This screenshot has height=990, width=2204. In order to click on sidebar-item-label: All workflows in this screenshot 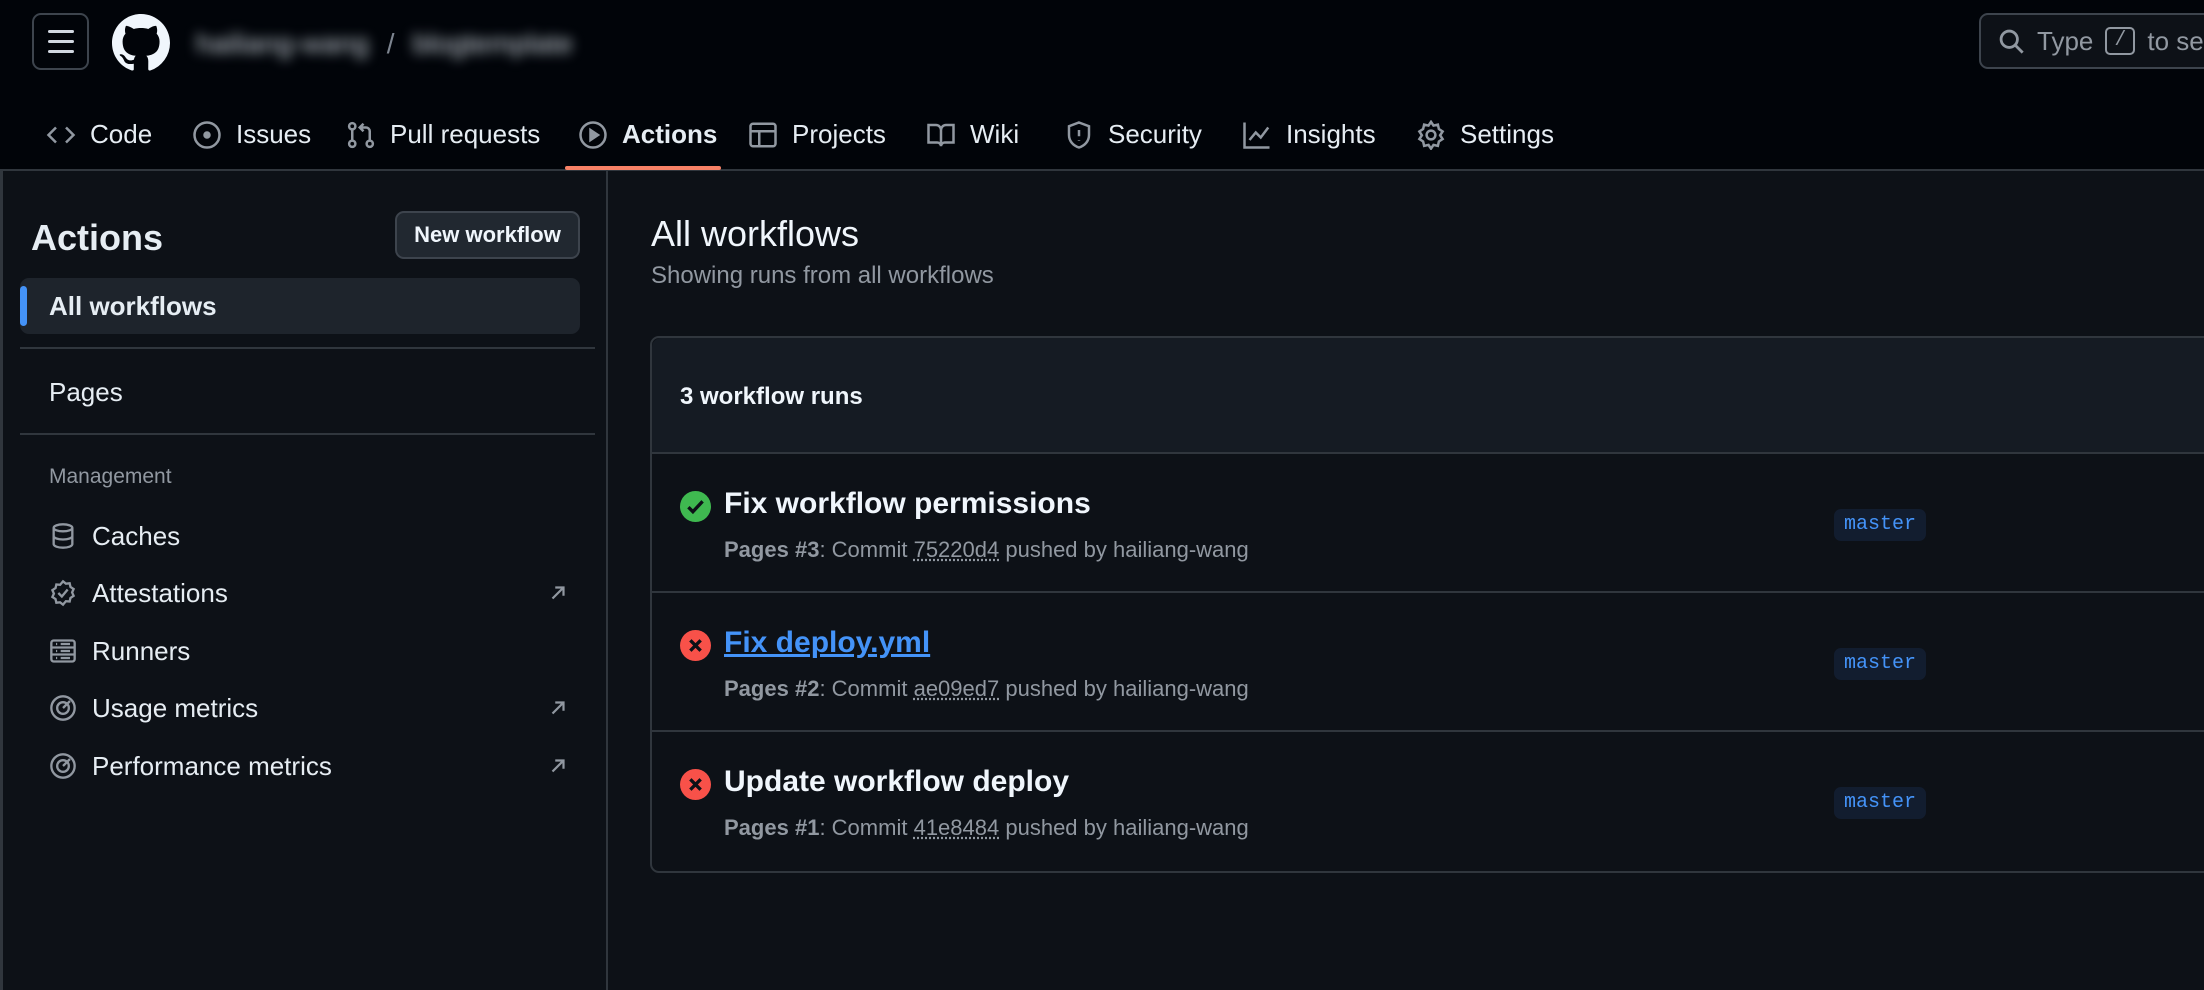, I will do `click(133, 306)`.